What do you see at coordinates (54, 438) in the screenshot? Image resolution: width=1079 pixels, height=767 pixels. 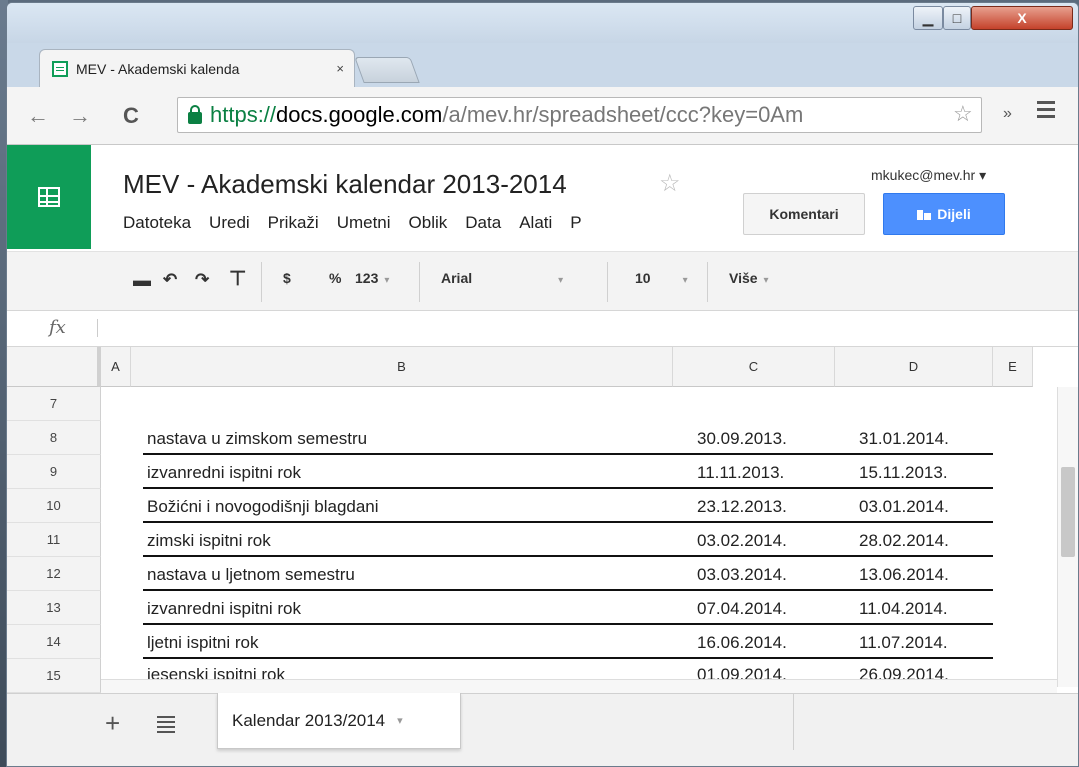 I see `row-header: 8` at bounding box center [54, 438].